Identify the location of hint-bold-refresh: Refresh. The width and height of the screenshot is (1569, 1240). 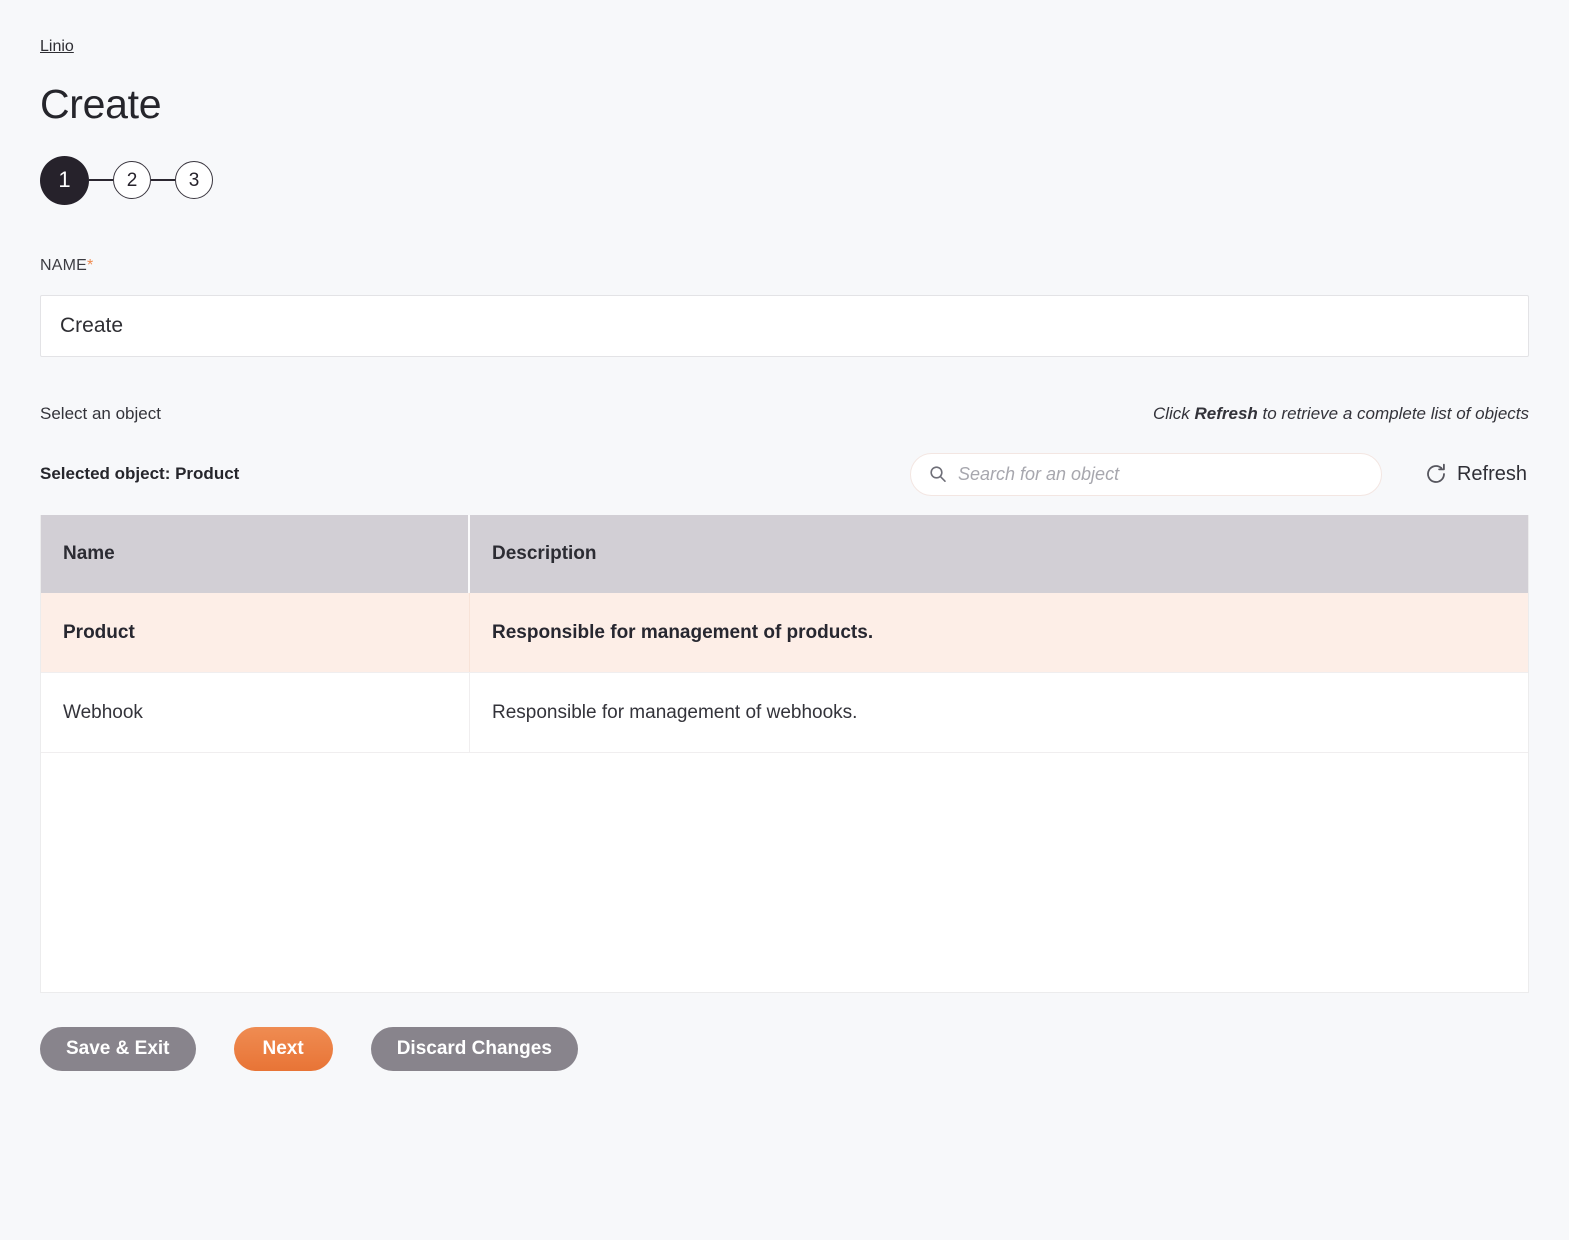
(1226, 413).